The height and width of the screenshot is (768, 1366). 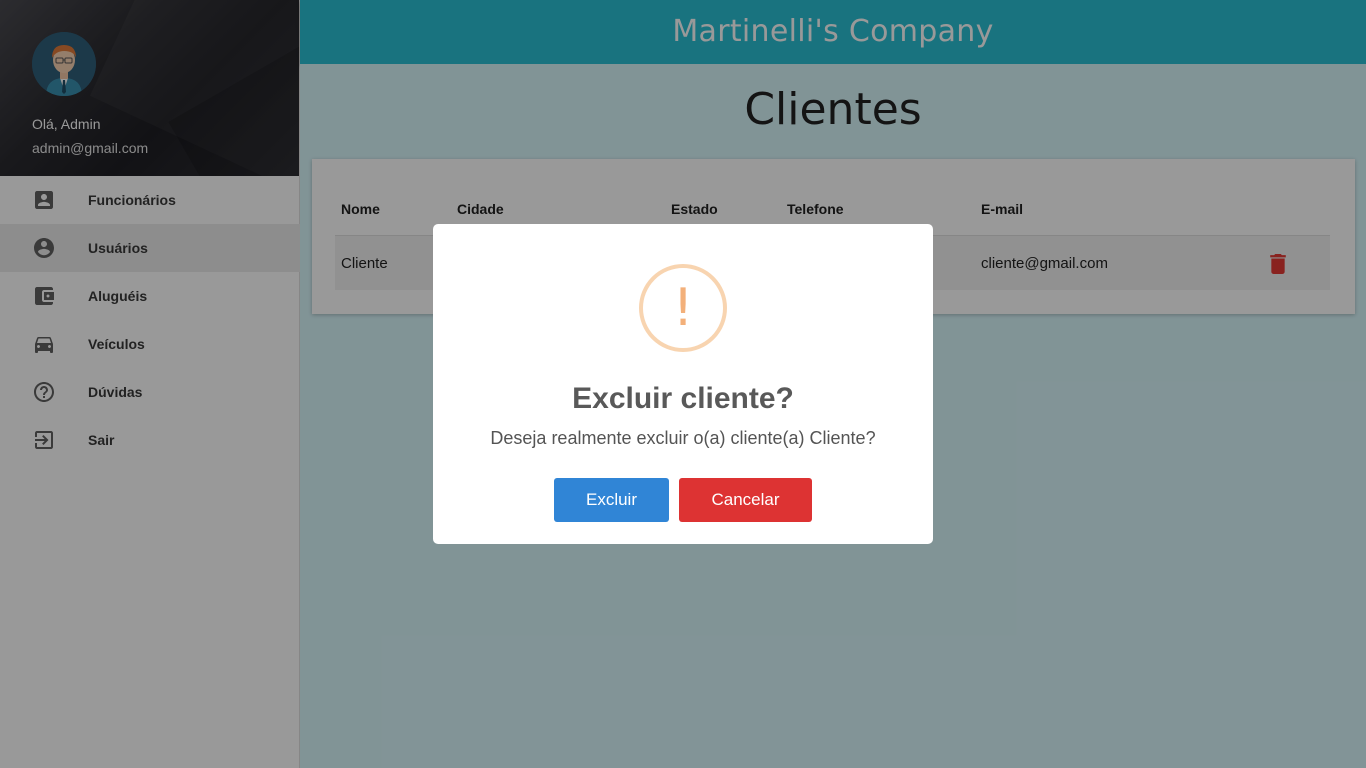 I want to click on confirm-delete-button: Excluir, so click(x=611, y=500).